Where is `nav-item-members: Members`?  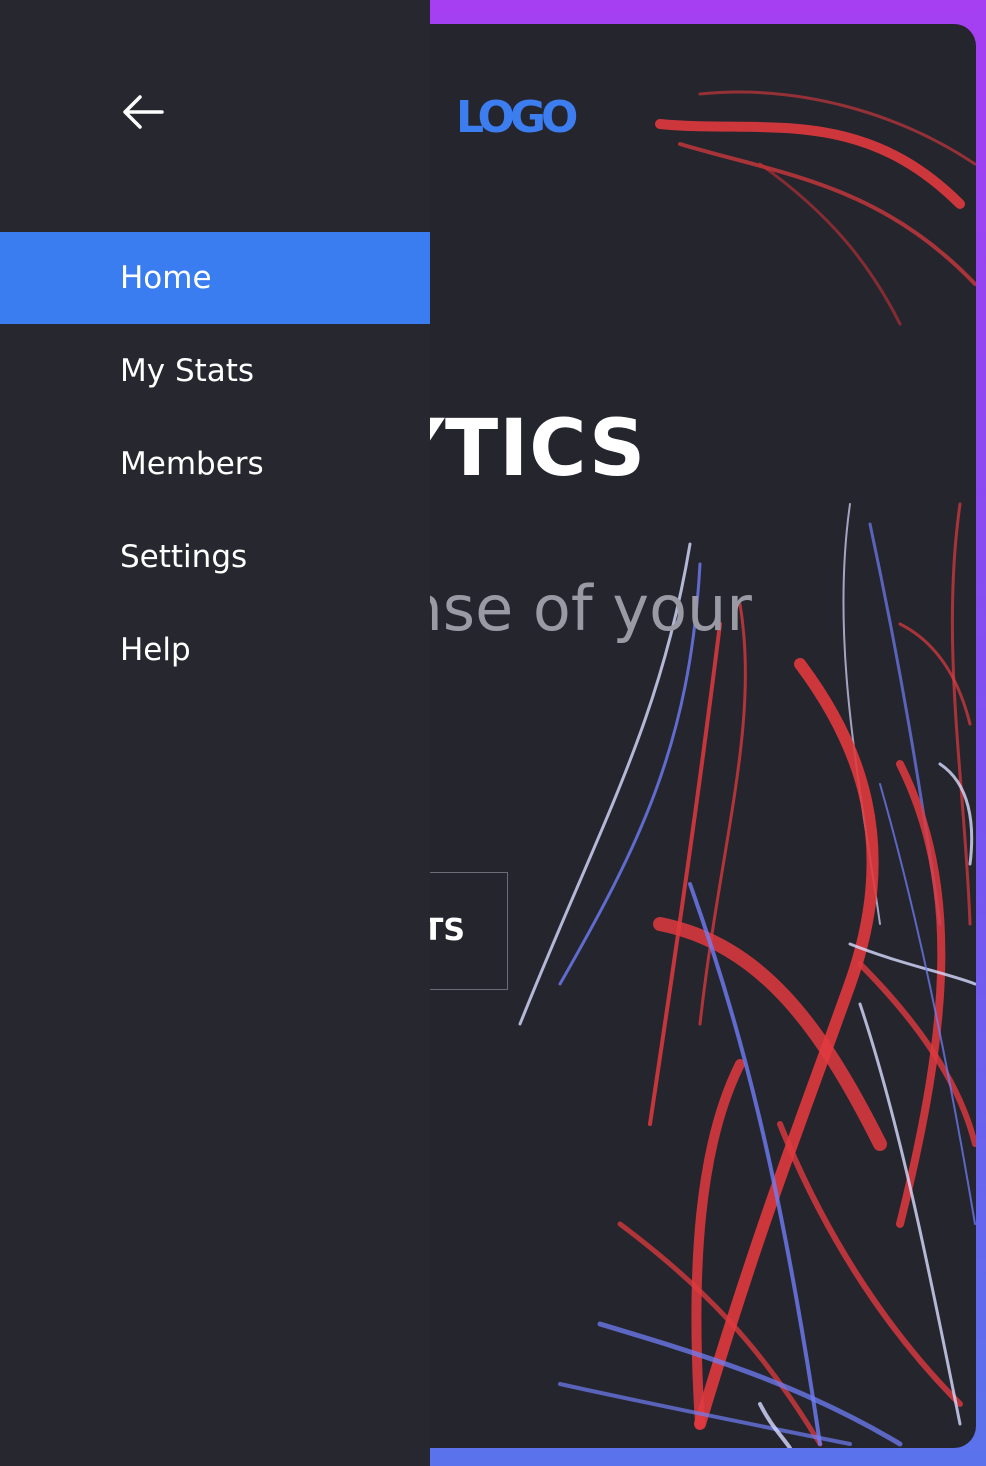
nav-item-members: Members is located at coordinates (215, 464).